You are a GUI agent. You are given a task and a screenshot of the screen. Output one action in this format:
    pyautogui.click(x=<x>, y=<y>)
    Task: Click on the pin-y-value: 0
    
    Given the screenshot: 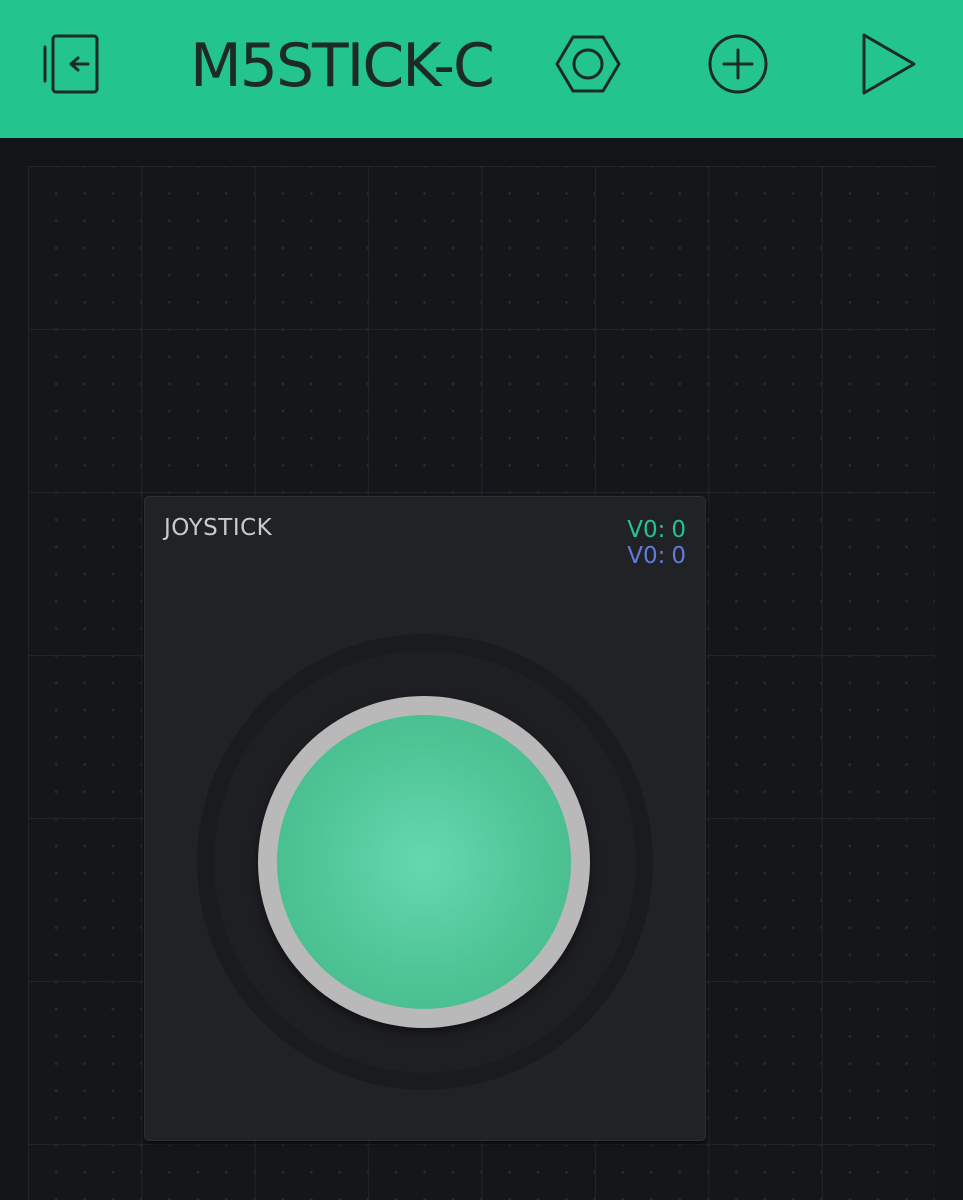 What is the action you would take?
    pyautogui.click(x=678, y=556)
    